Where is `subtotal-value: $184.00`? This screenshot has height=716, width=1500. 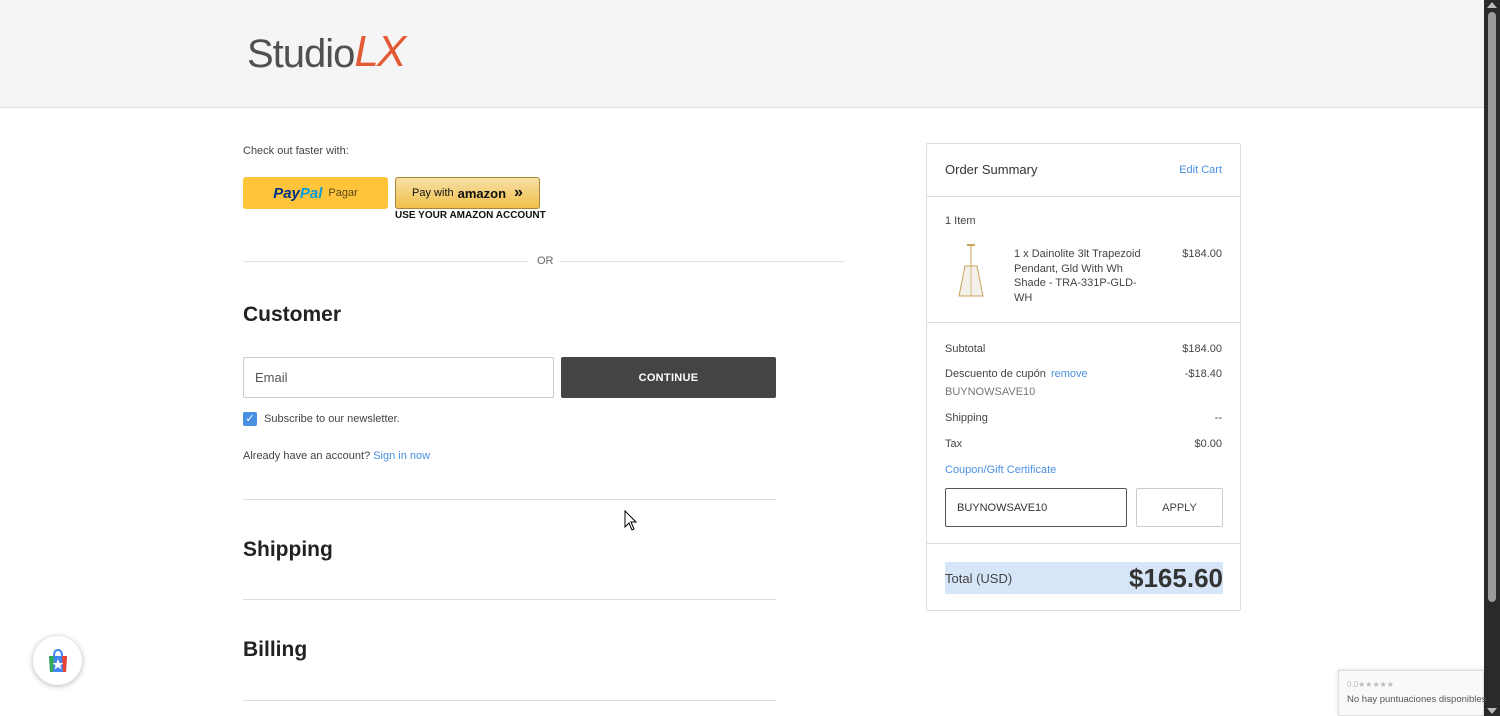
subtotal-value: $184.00 is located at coordinates (1202, 349).